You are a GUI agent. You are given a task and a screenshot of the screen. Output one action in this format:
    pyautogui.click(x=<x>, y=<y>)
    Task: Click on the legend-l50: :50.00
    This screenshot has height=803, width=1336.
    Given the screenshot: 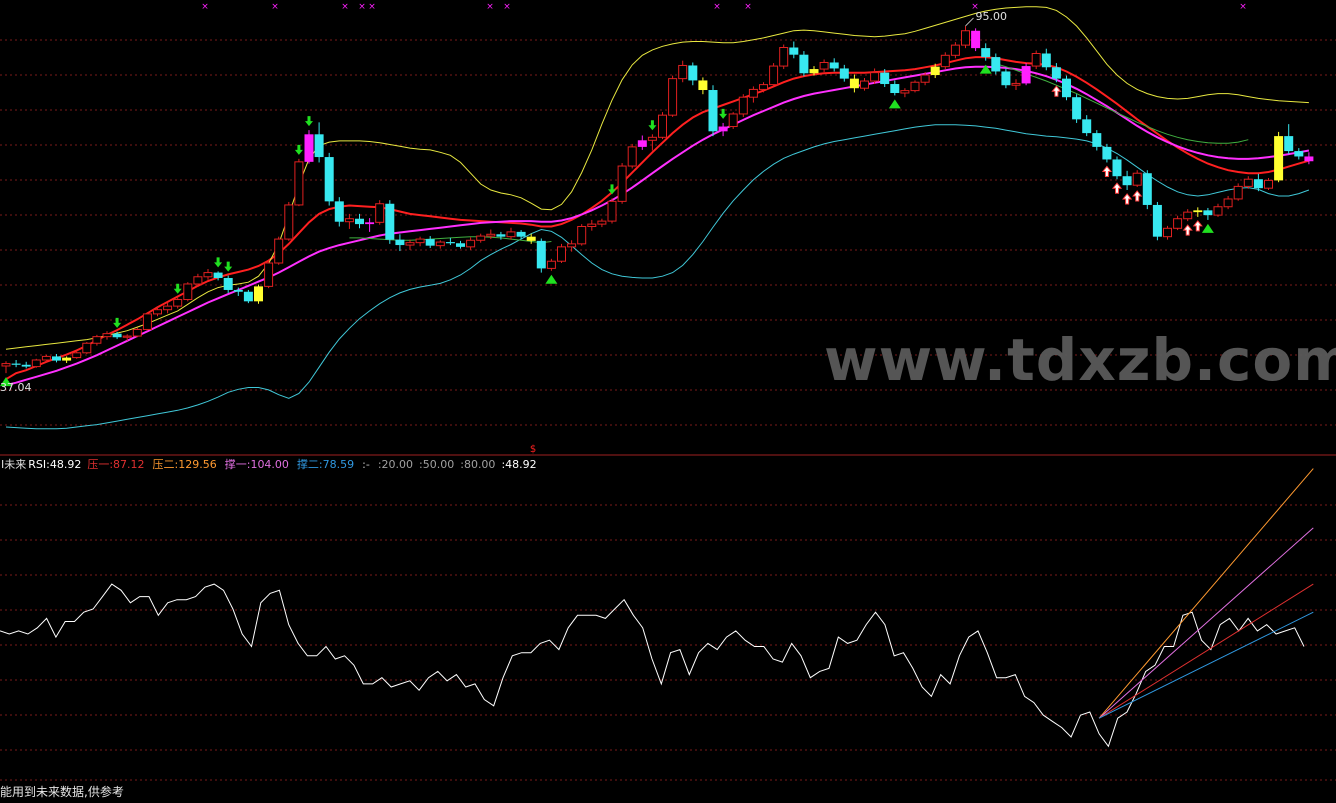 What is the action you would take?
    pyautogui.click(x=437, y=464)
    